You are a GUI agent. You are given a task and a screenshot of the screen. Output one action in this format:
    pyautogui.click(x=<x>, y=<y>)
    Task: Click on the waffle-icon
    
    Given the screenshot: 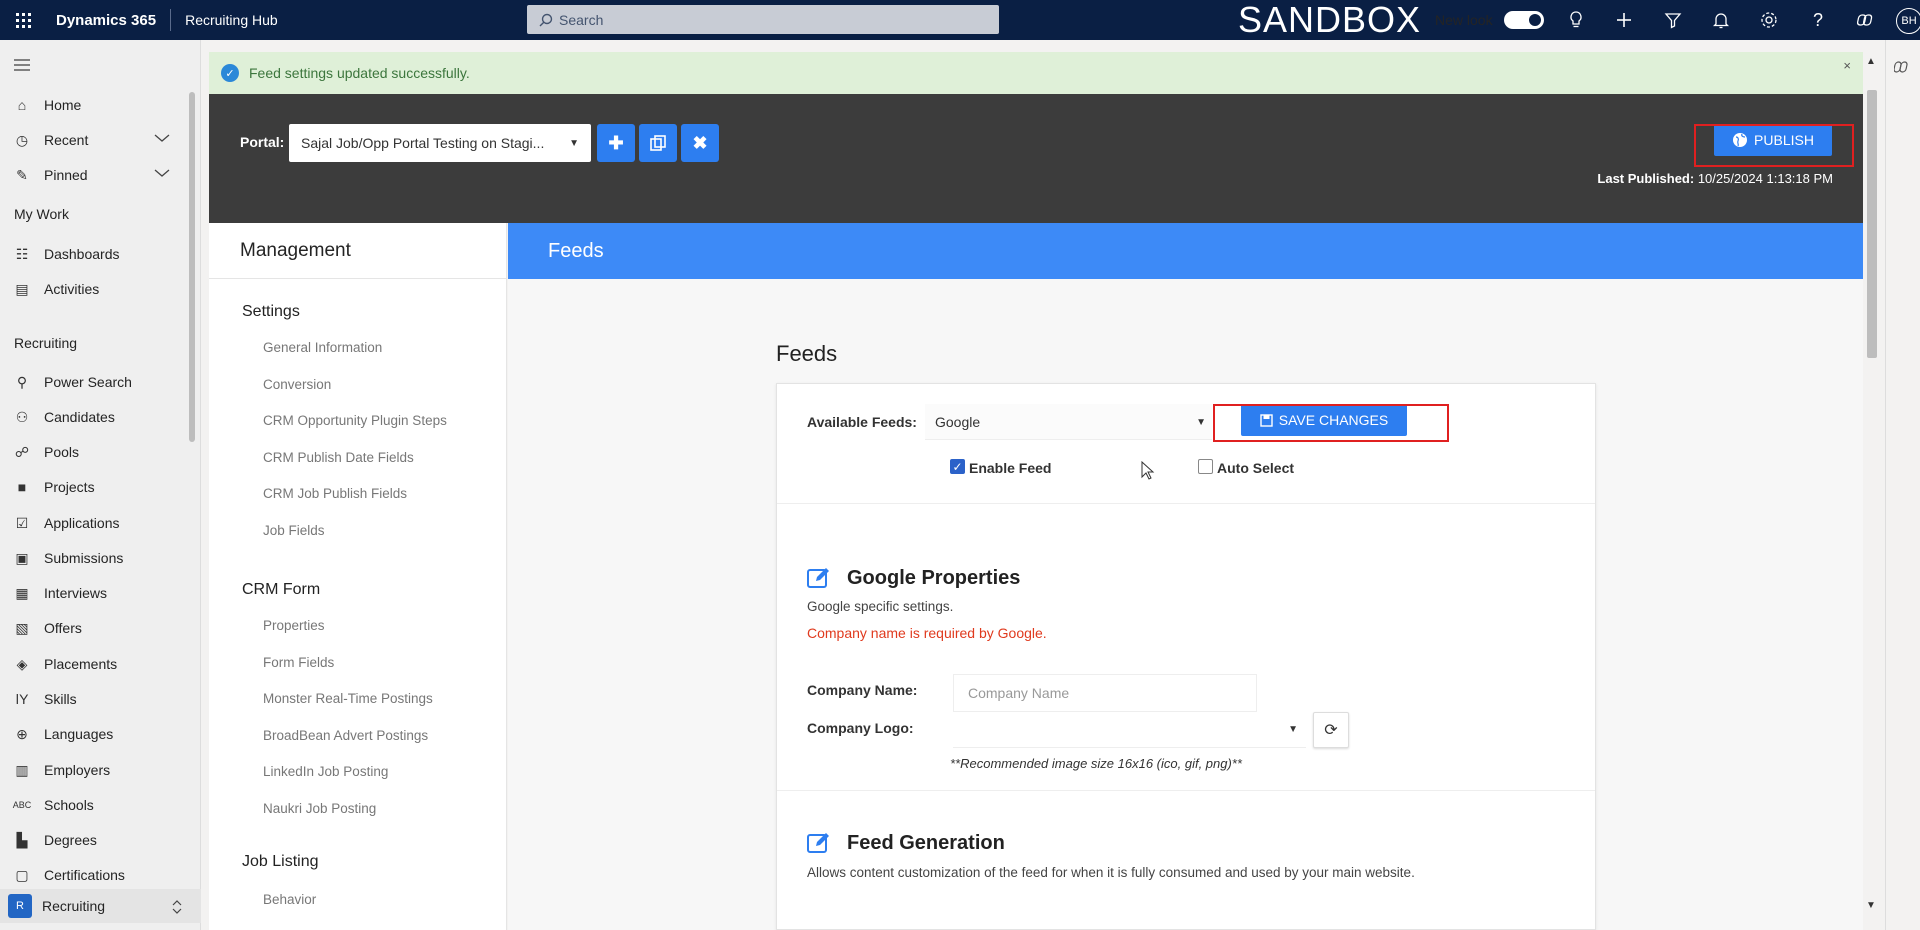 What is the action you would take?
    pyautogui.click(x=23, y=20)
    